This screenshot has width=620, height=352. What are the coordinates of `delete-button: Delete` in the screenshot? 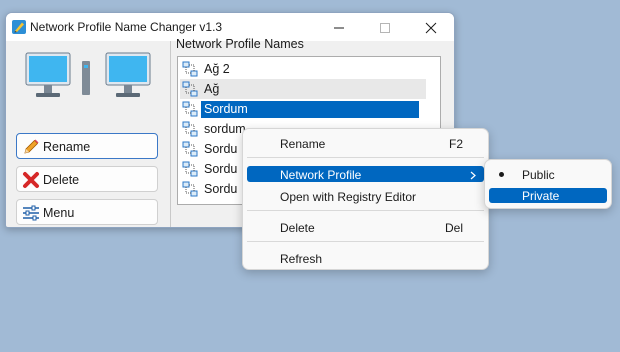 It's located at (87, 179).